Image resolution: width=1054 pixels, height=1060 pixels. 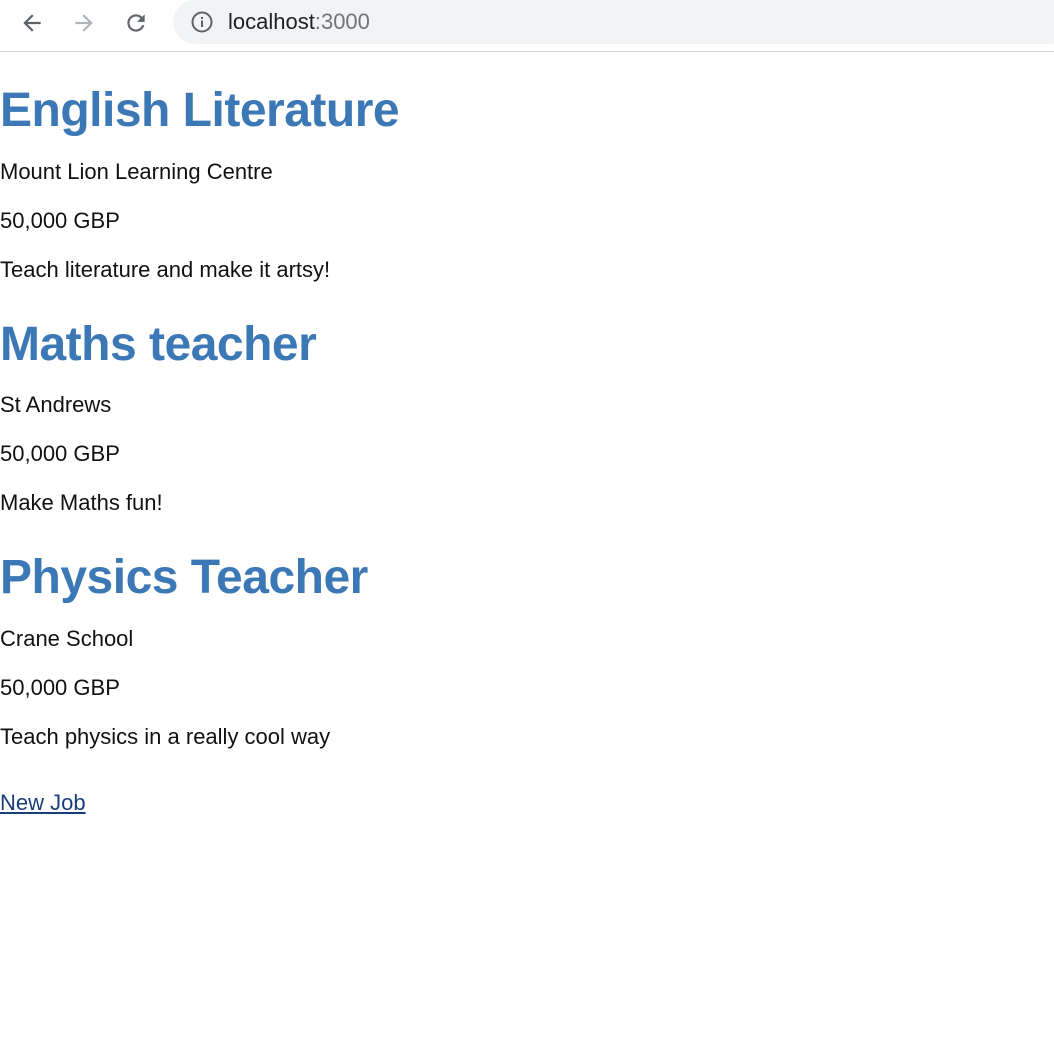 I want to click on arrow-left-icon, so click(x=32, y=23).